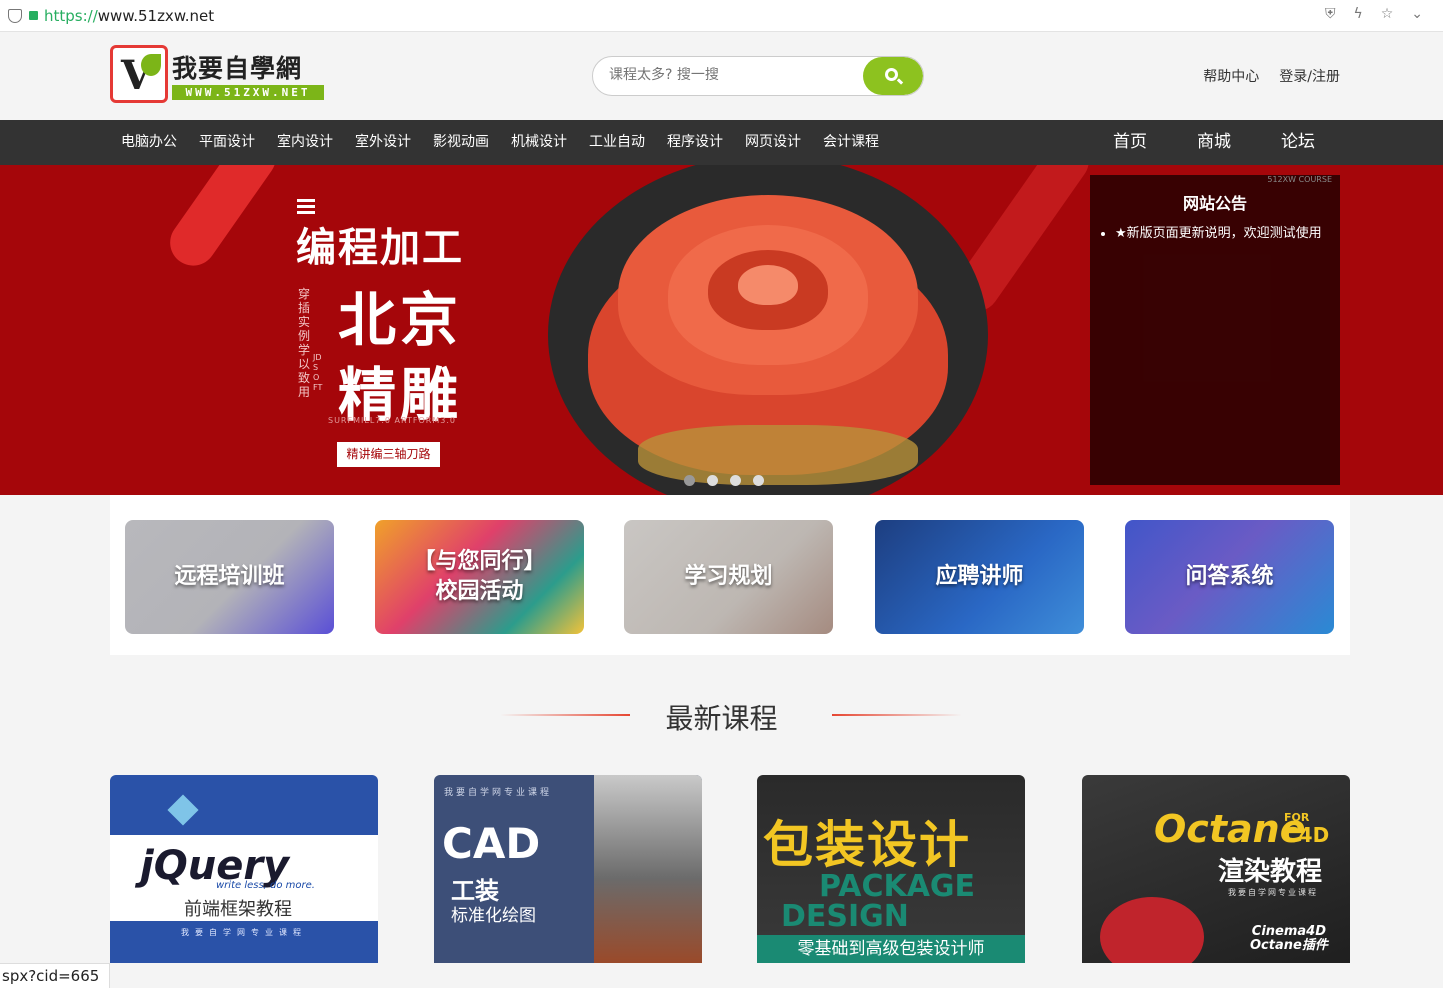 This screenshot has width=1443, height=988. What do you see at coordinates (388, 454) in the screenshot?
I see `banner-cta-button: 精讲编三轴刀路` at bounding box center [388, 454].